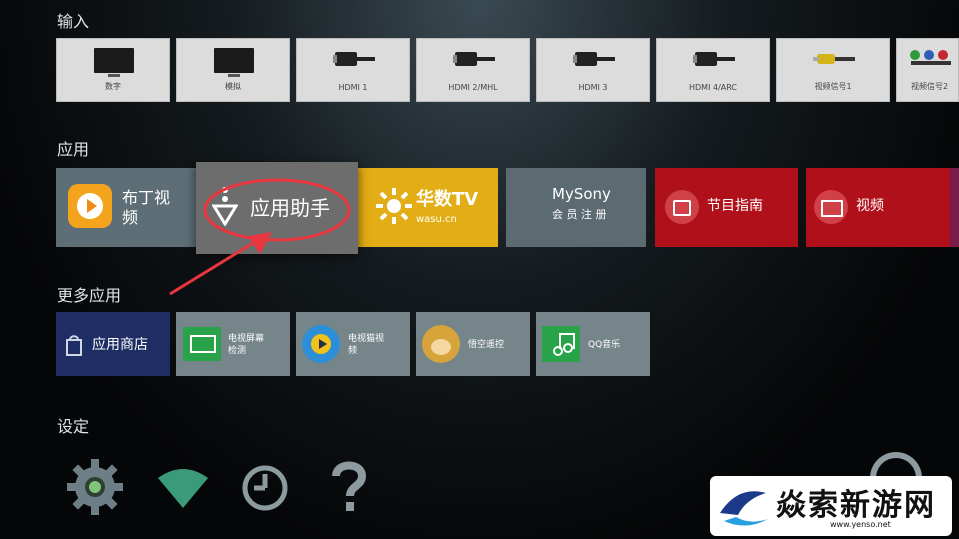 Image resolution: width=959 pixels, height=539 pixels. I want to click on app-label: MySony, so click(581, 194).